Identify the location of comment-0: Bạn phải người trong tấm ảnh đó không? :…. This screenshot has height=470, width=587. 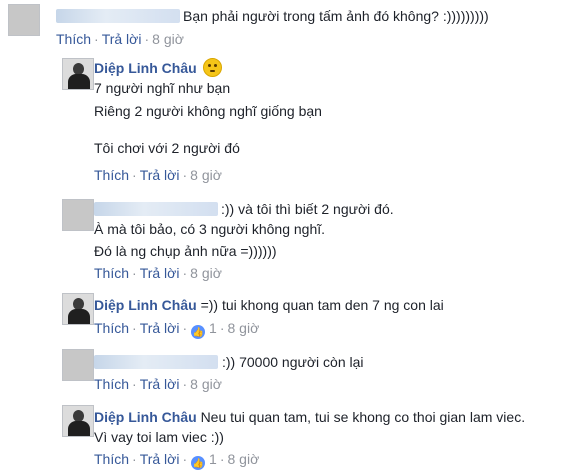
(293, 26).